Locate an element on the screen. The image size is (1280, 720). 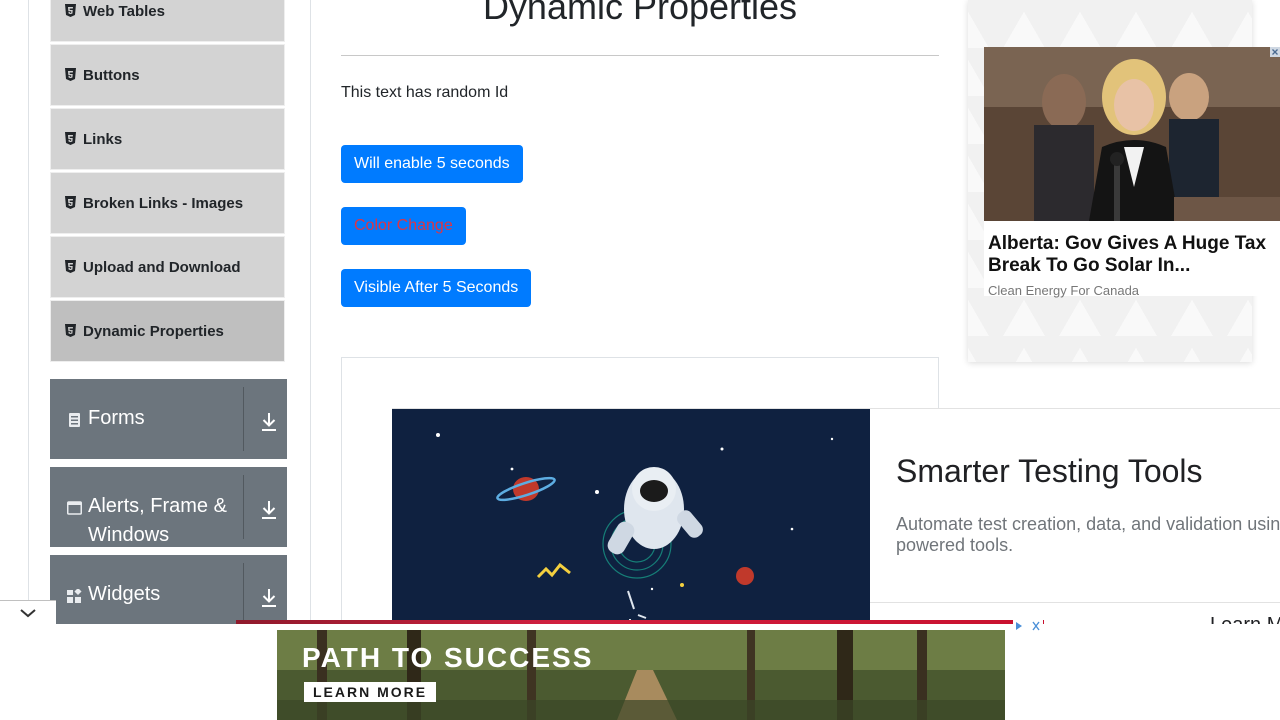
sidebar-group-label: Widgets is located at coordinates (124, 594).